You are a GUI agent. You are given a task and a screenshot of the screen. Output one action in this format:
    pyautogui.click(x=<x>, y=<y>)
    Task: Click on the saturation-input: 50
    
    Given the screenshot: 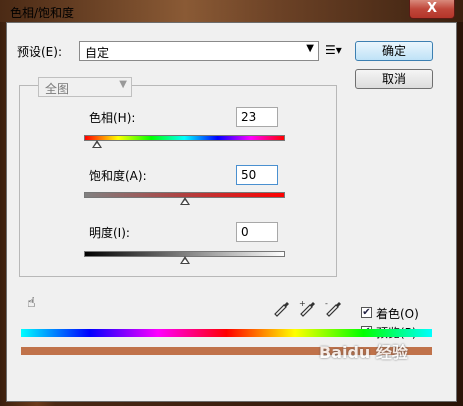 What is the action you would take?
    pyautogui.click(x=257, y=175)
    